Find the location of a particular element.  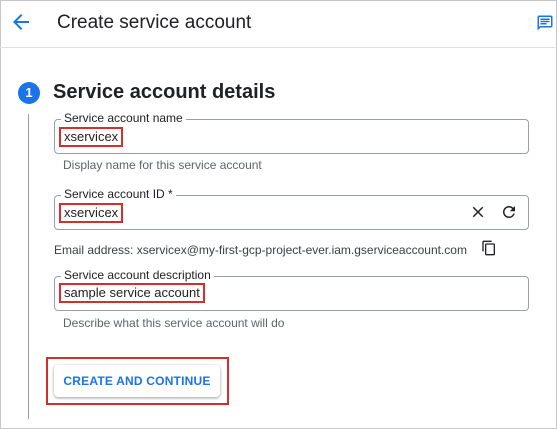

service-account-name-hint: Display name for this service account is located at coordinates (162, 165).